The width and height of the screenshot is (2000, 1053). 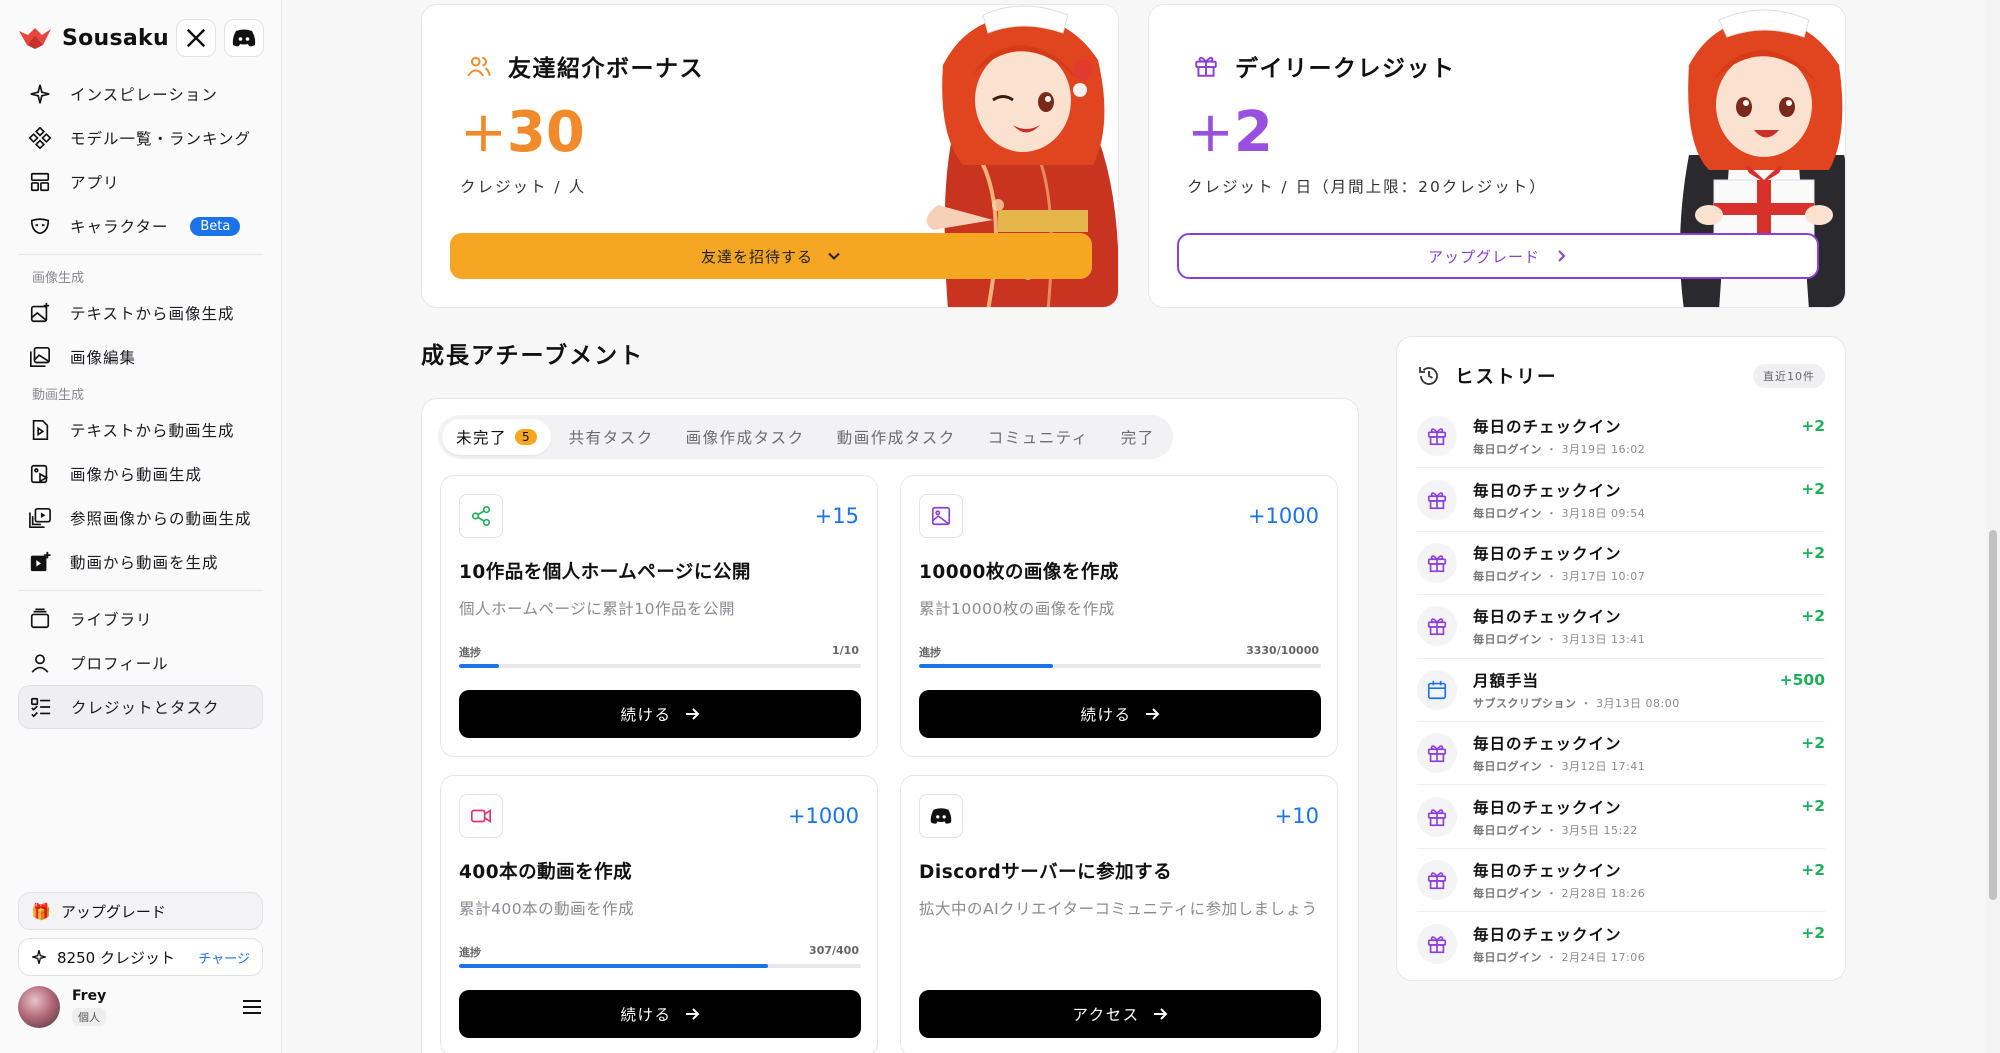 What do you see at coordinates (1618, 703) in the screenshot?
I see `history-item-meta: サブスクリプション ・ 3月13日 08:00` at bounding box center [1618, 703].